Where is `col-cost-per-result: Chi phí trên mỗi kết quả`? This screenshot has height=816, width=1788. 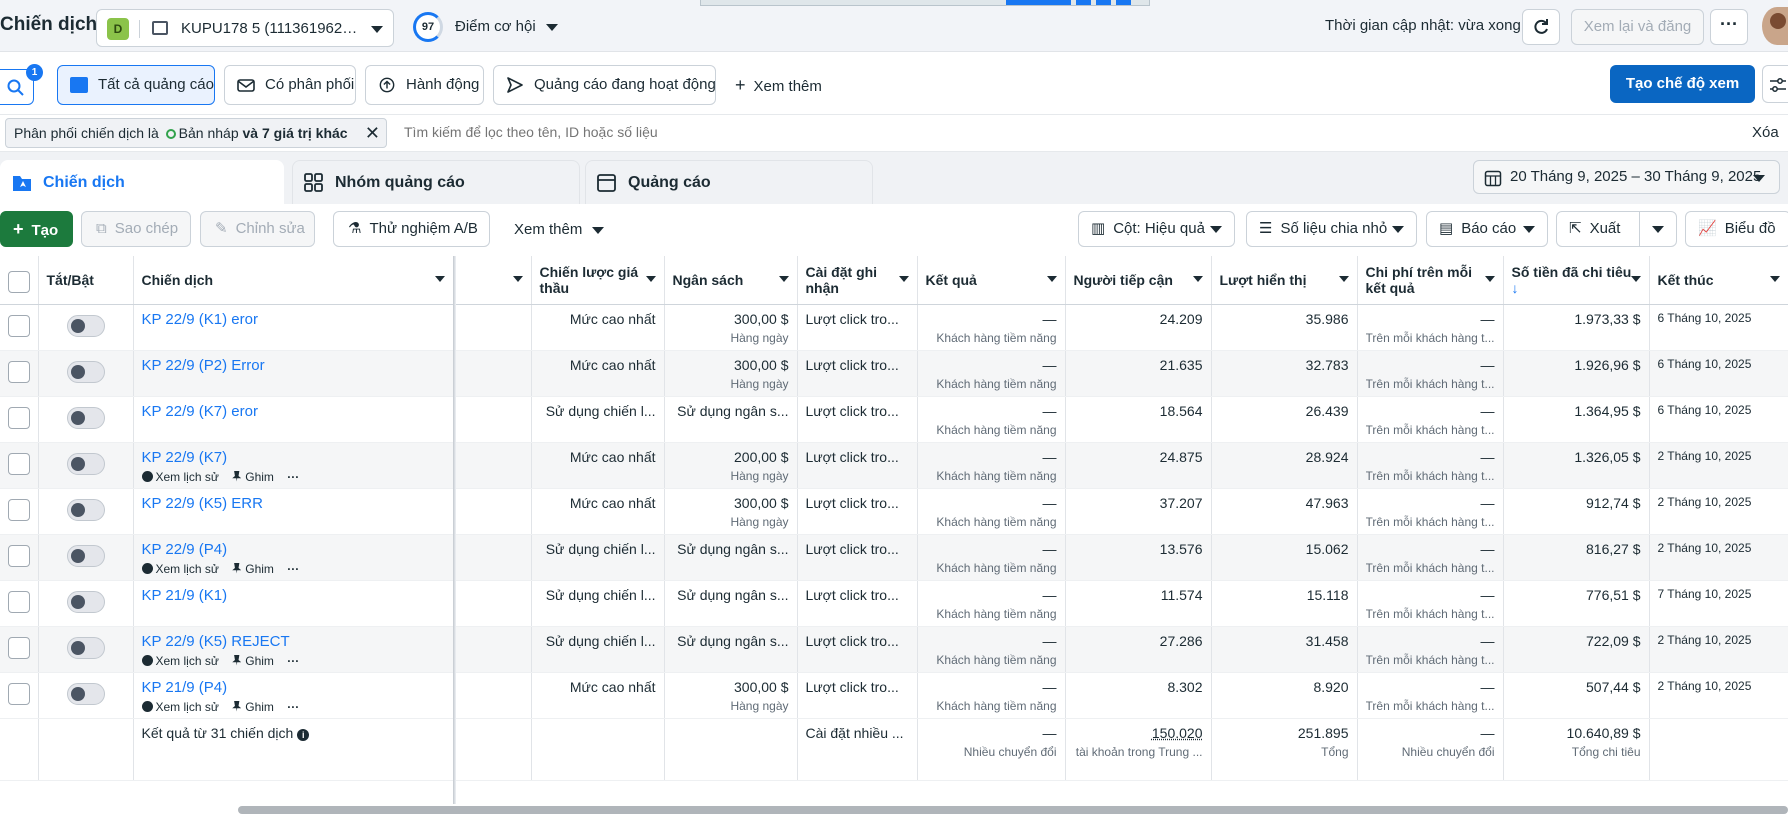
col-cost-per-result: Chi phí trên mỗi kết quả is located at coordinates (1430, 280).